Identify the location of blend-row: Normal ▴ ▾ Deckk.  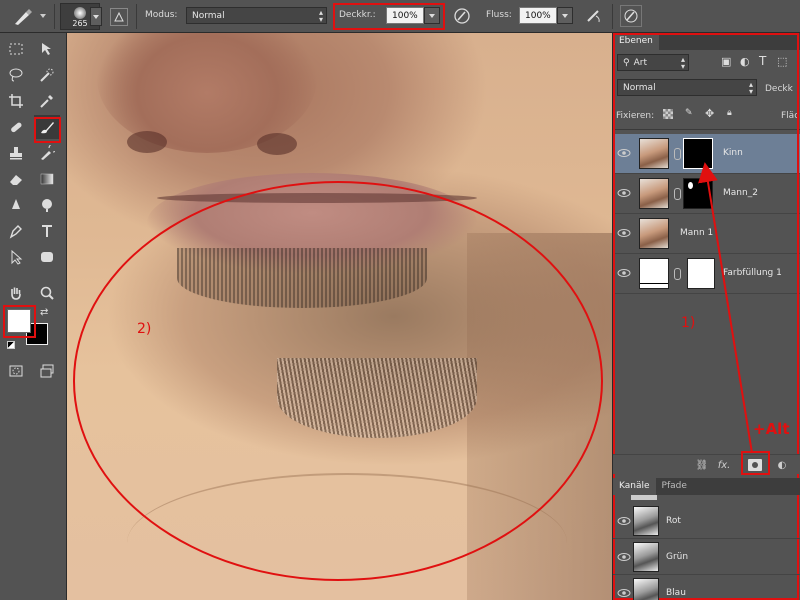
(706, 88).